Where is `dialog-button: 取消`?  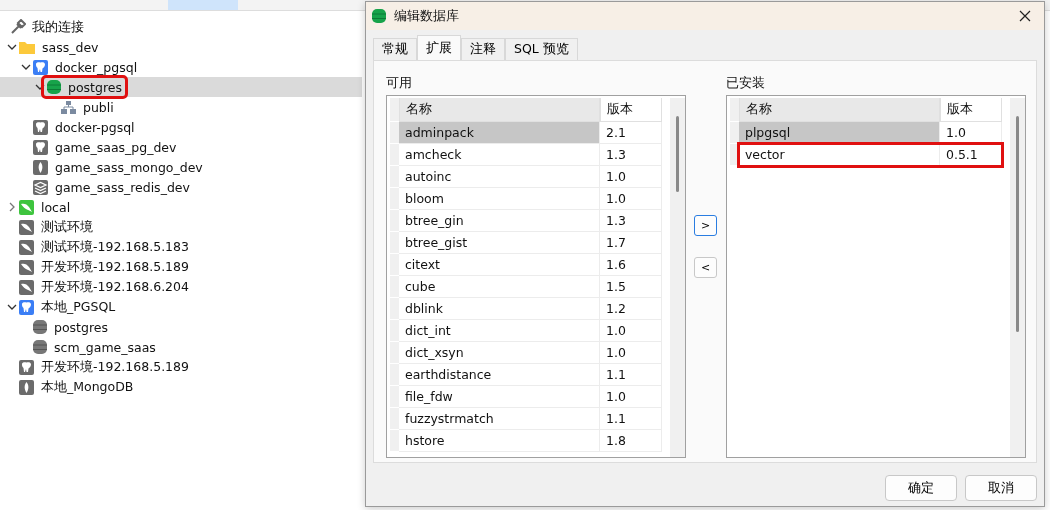
dialog-button: 取消 is located at coordinates (1001, 488).